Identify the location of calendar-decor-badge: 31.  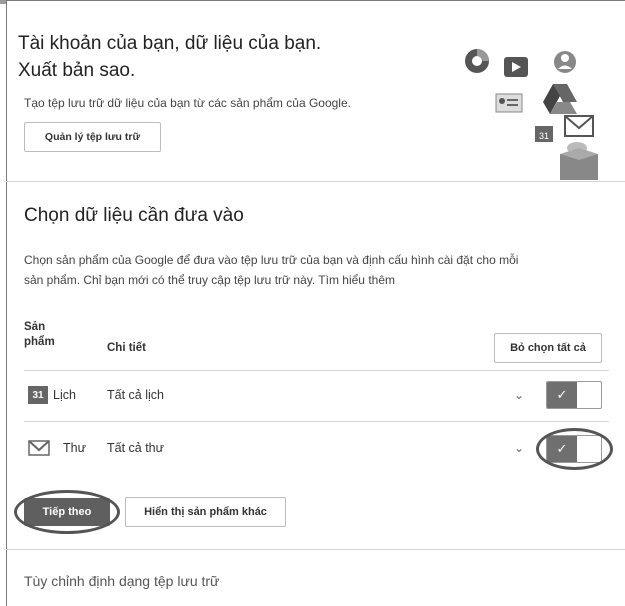
(544, 136).